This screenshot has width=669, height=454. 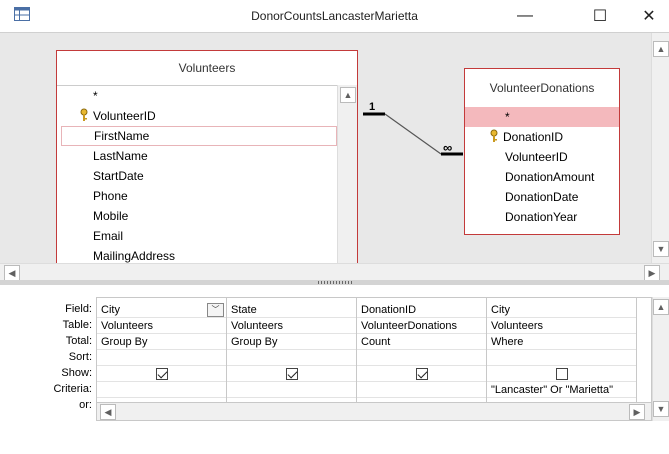 What do you see at coordinates (421, 310) in the screenshot?
I see `field-cell: DonationID` at bounding box center [421, 310].